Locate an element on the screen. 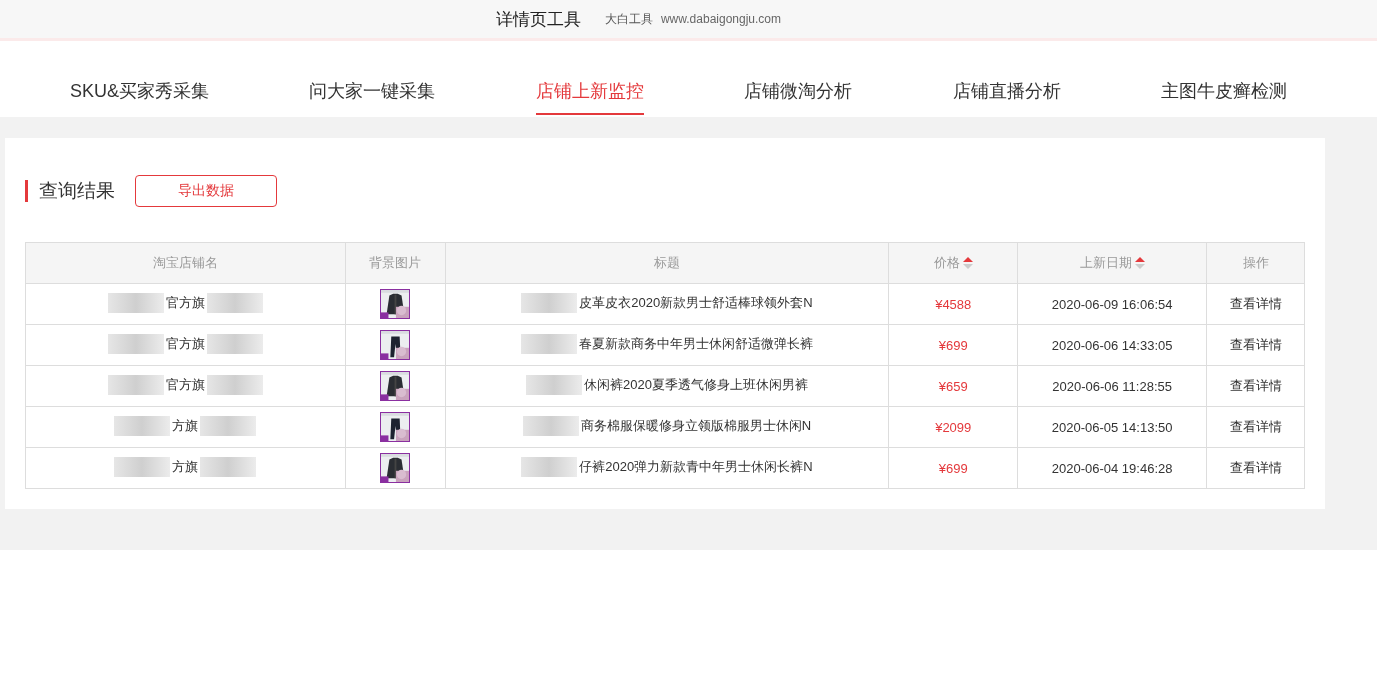  column-header: 标题 is located at coordinates (666, 263).